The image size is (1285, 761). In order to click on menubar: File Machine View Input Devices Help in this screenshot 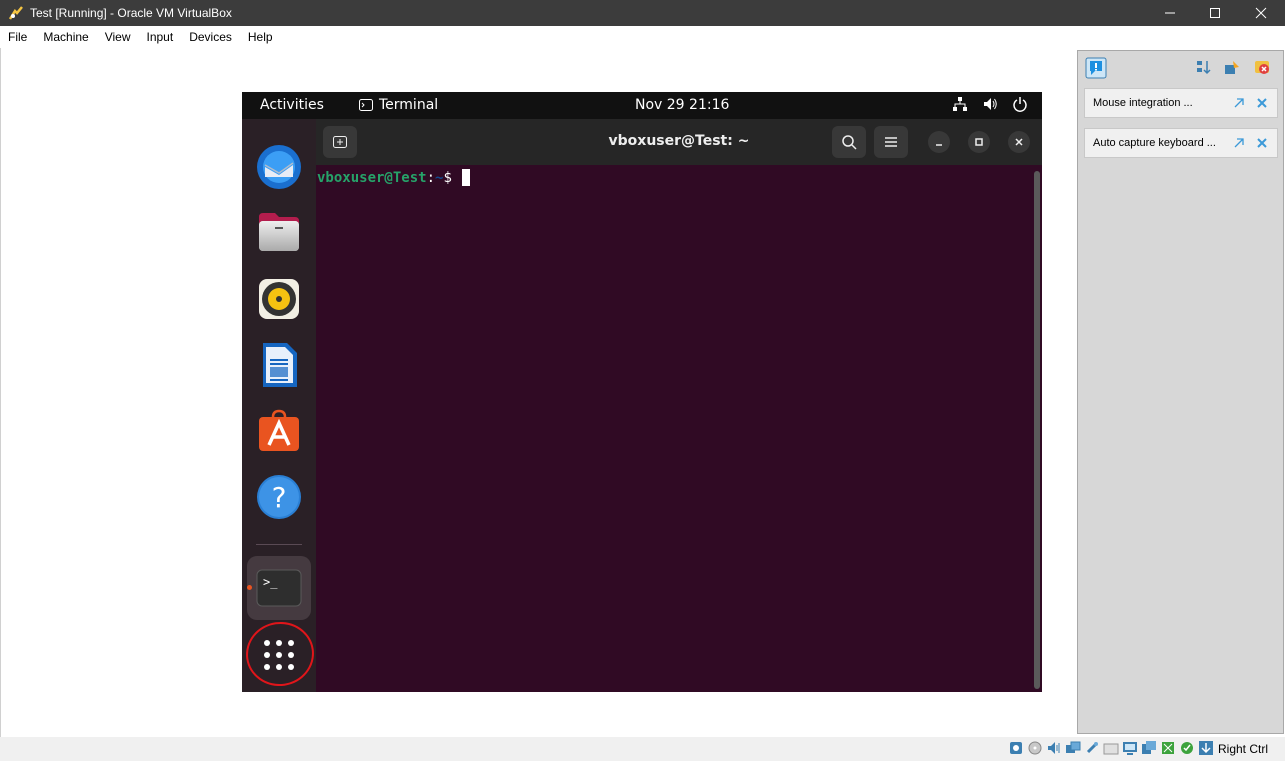, I will do `click(642, 37)`.